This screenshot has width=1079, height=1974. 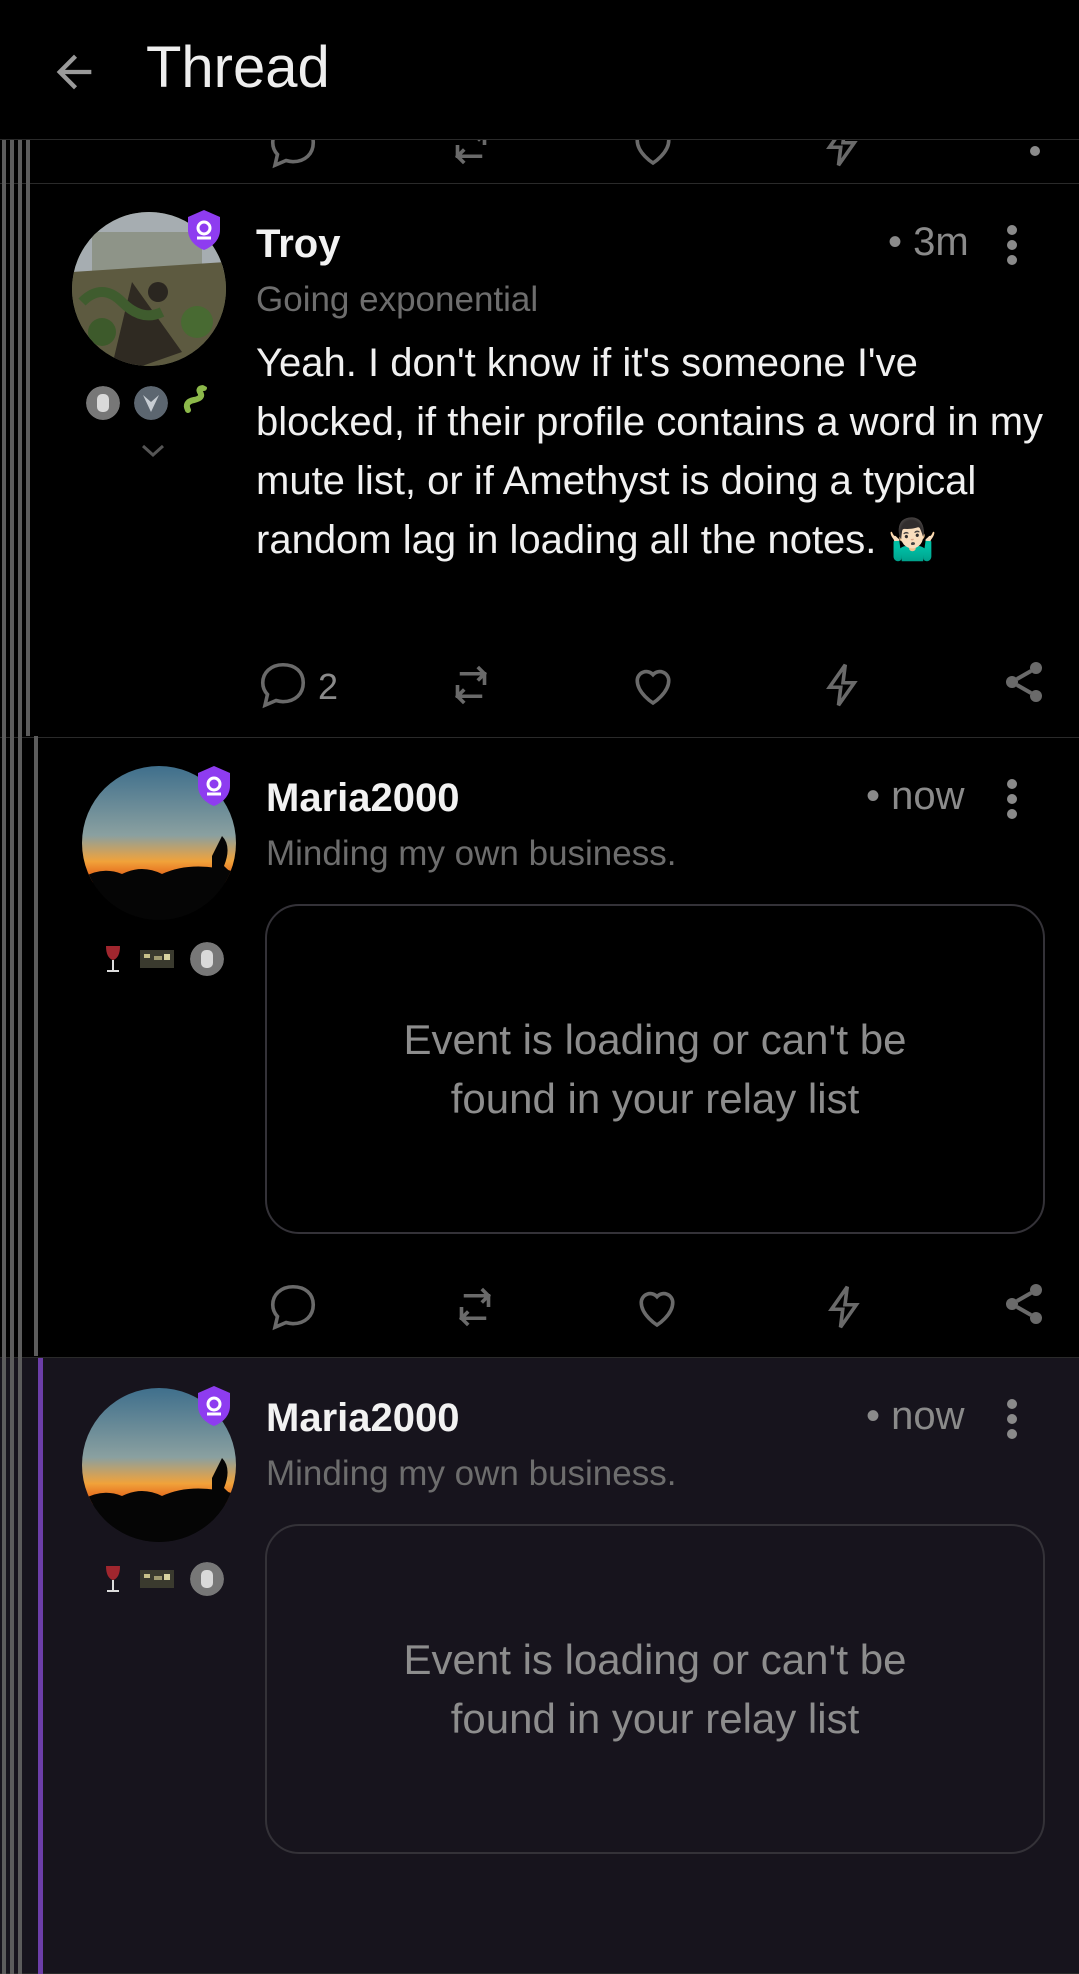 I want to click on page-title: Thread, so click(x=238, y=67).